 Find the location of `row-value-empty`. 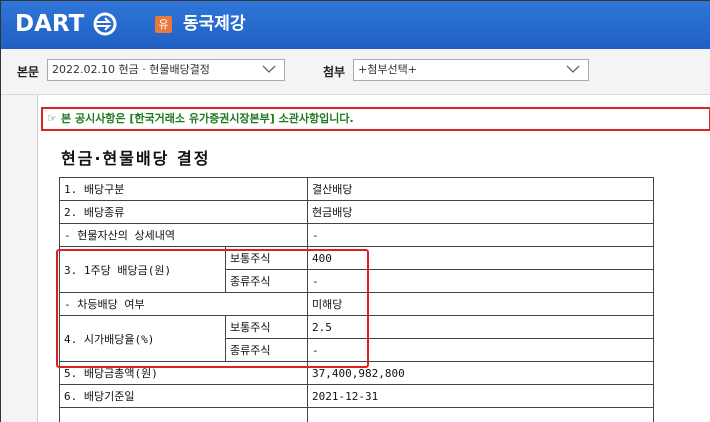

row-value-empty is located at coordinates (480, 414).